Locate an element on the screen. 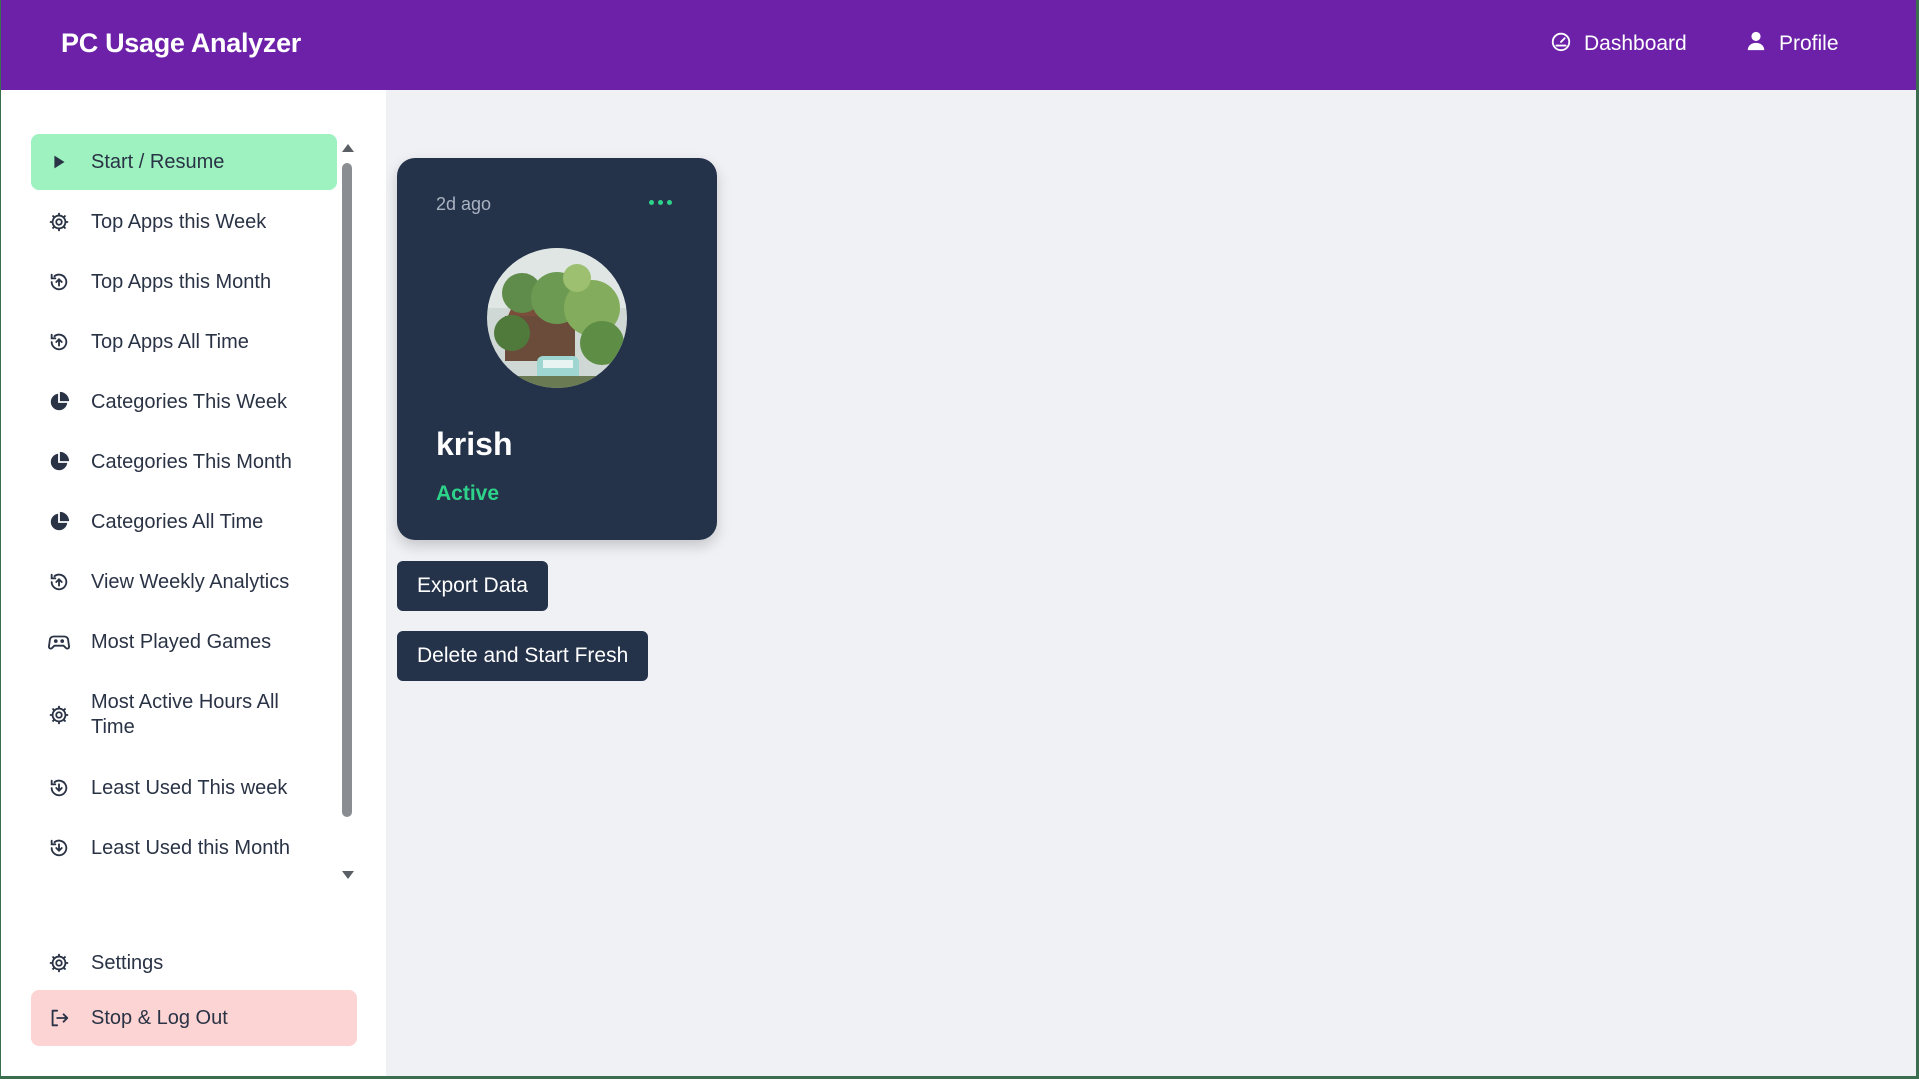  nav-profile-label: Profile is located at coordinates (1809, 43).